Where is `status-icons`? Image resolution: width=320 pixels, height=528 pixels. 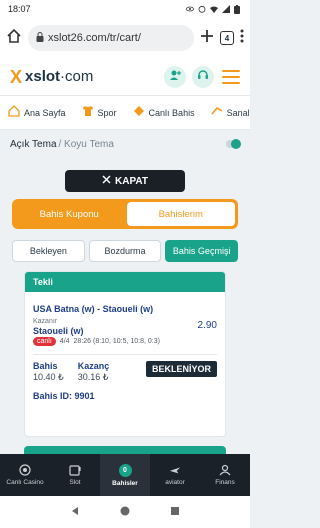
status-icons is located at coordinates (214, 9).